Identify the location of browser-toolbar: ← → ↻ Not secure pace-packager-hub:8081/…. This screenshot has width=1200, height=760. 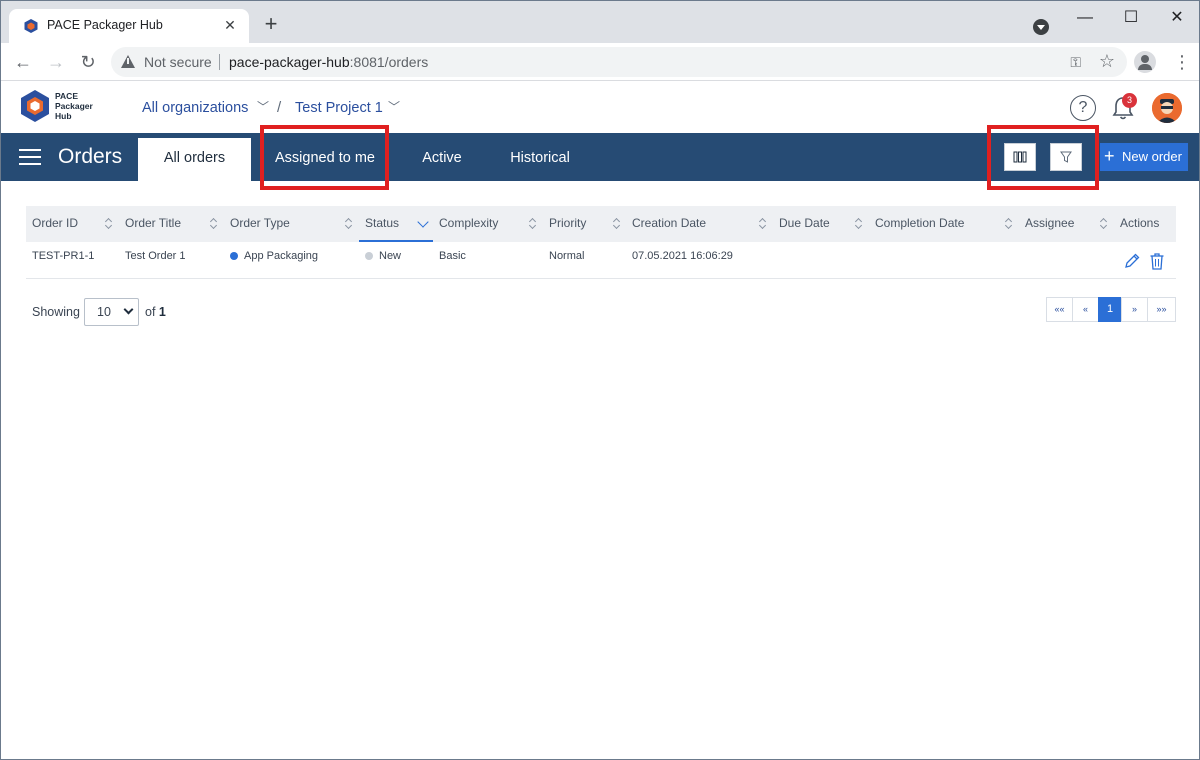
(600, 62).